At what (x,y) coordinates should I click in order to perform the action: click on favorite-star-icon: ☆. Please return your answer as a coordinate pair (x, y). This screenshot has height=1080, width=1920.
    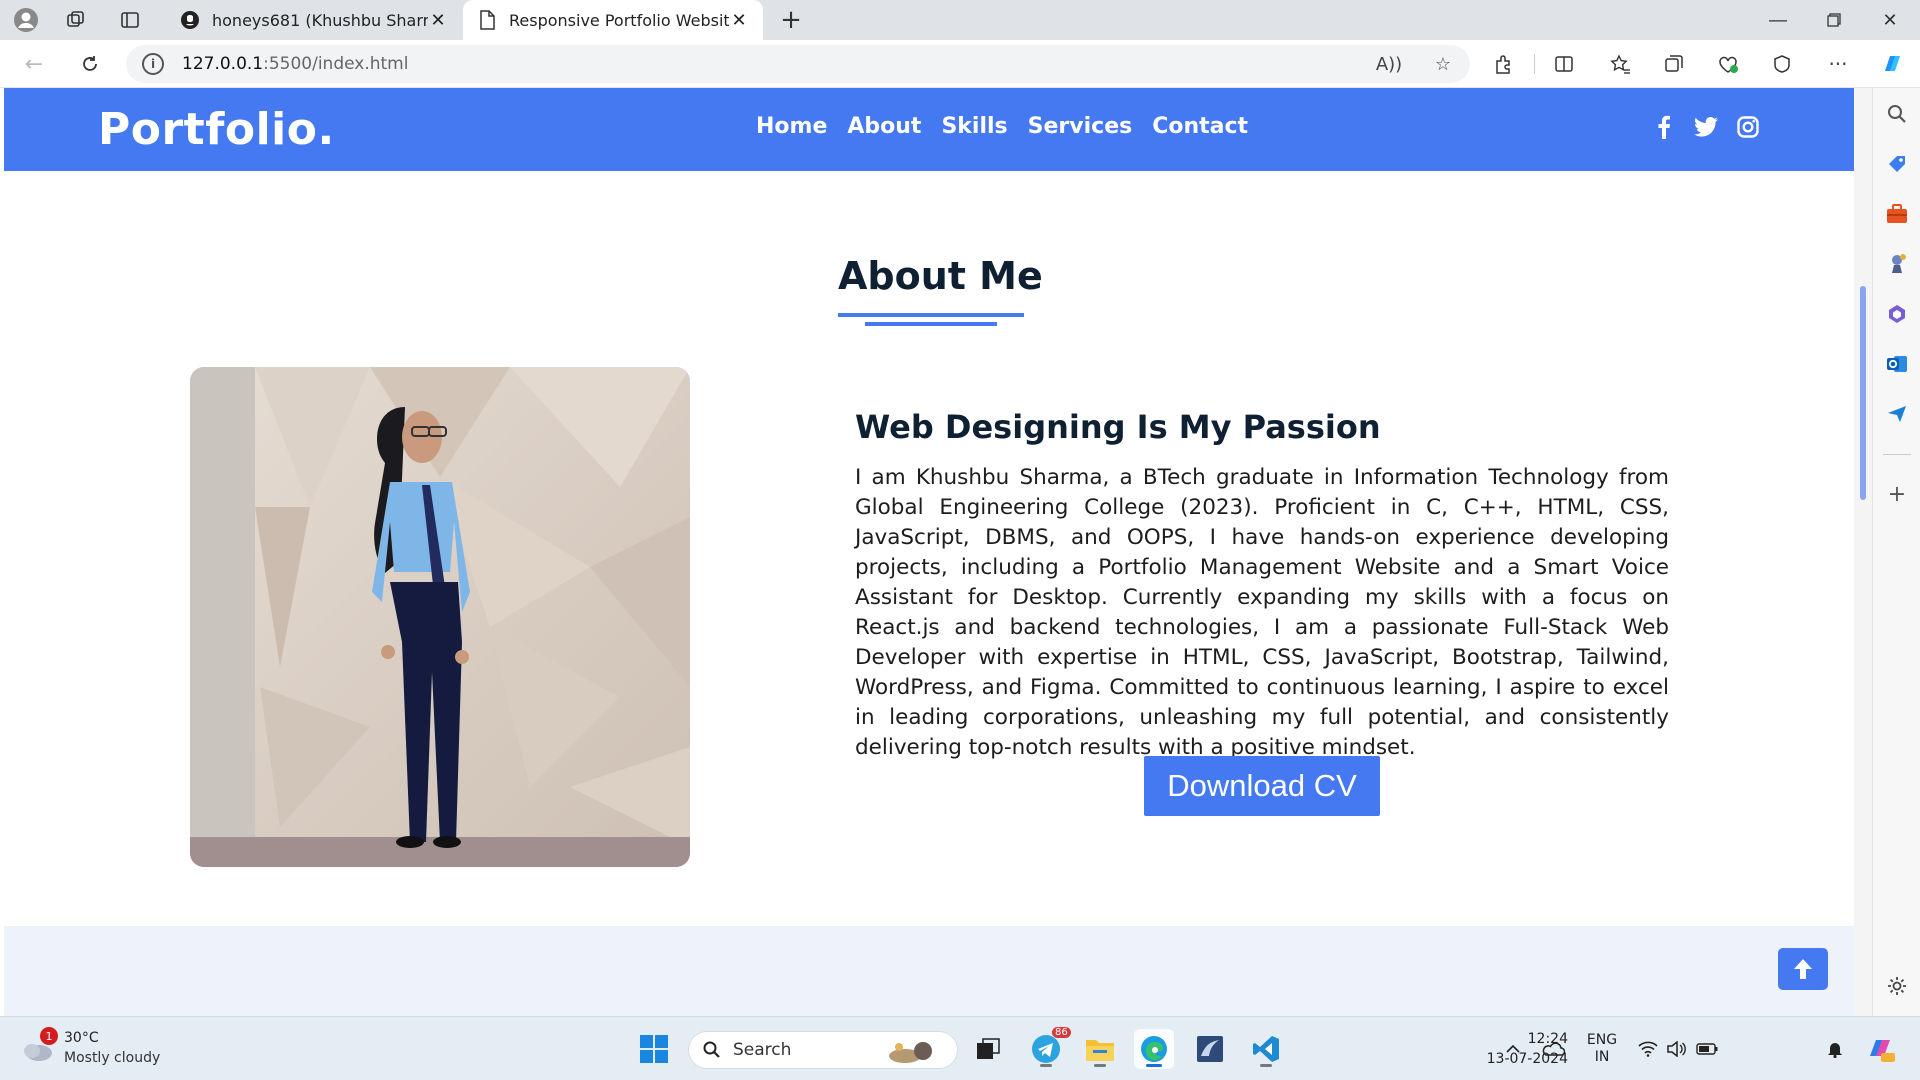
    Looking at the image, I should click on (1443, 64).